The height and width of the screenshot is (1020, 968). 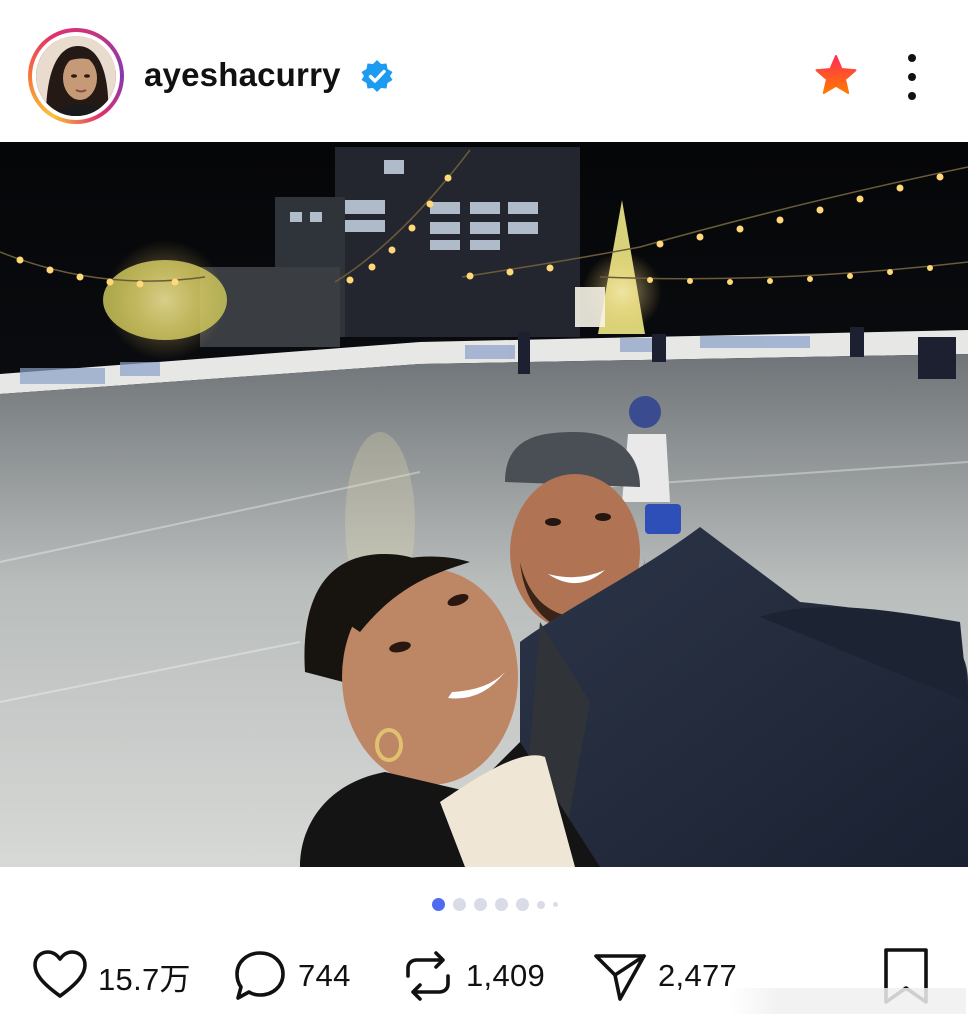 I want to click on more-vertical-icon, so click(x=912, y=77).